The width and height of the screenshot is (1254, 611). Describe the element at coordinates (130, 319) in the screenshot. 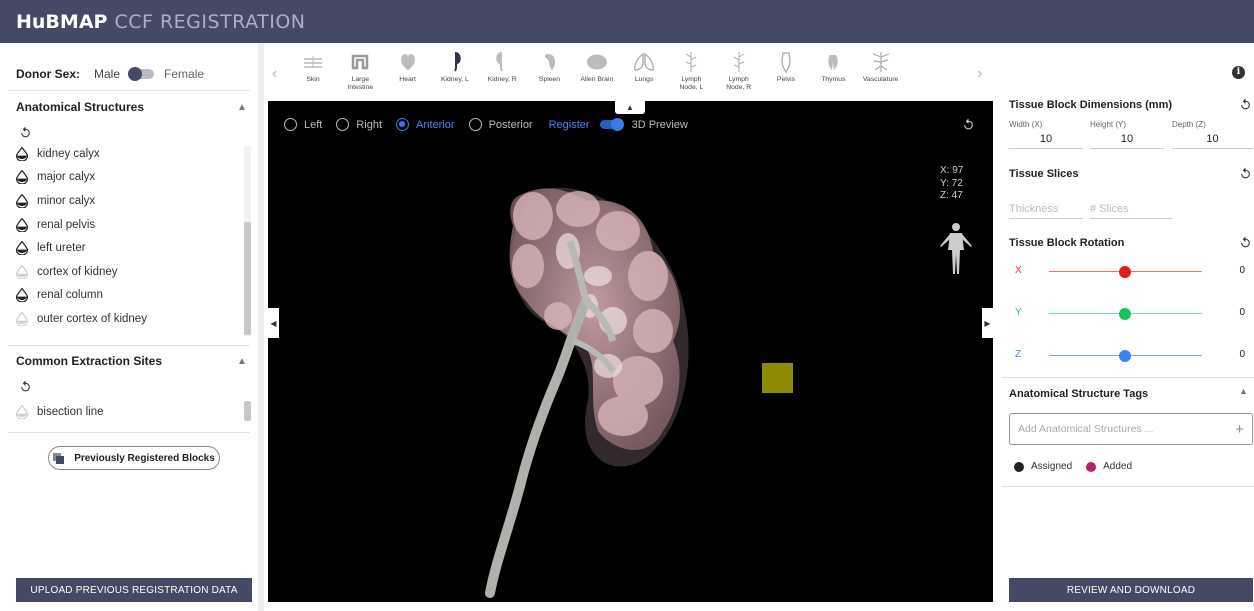

I see `list-item: outer cortex of kidney` at that location.